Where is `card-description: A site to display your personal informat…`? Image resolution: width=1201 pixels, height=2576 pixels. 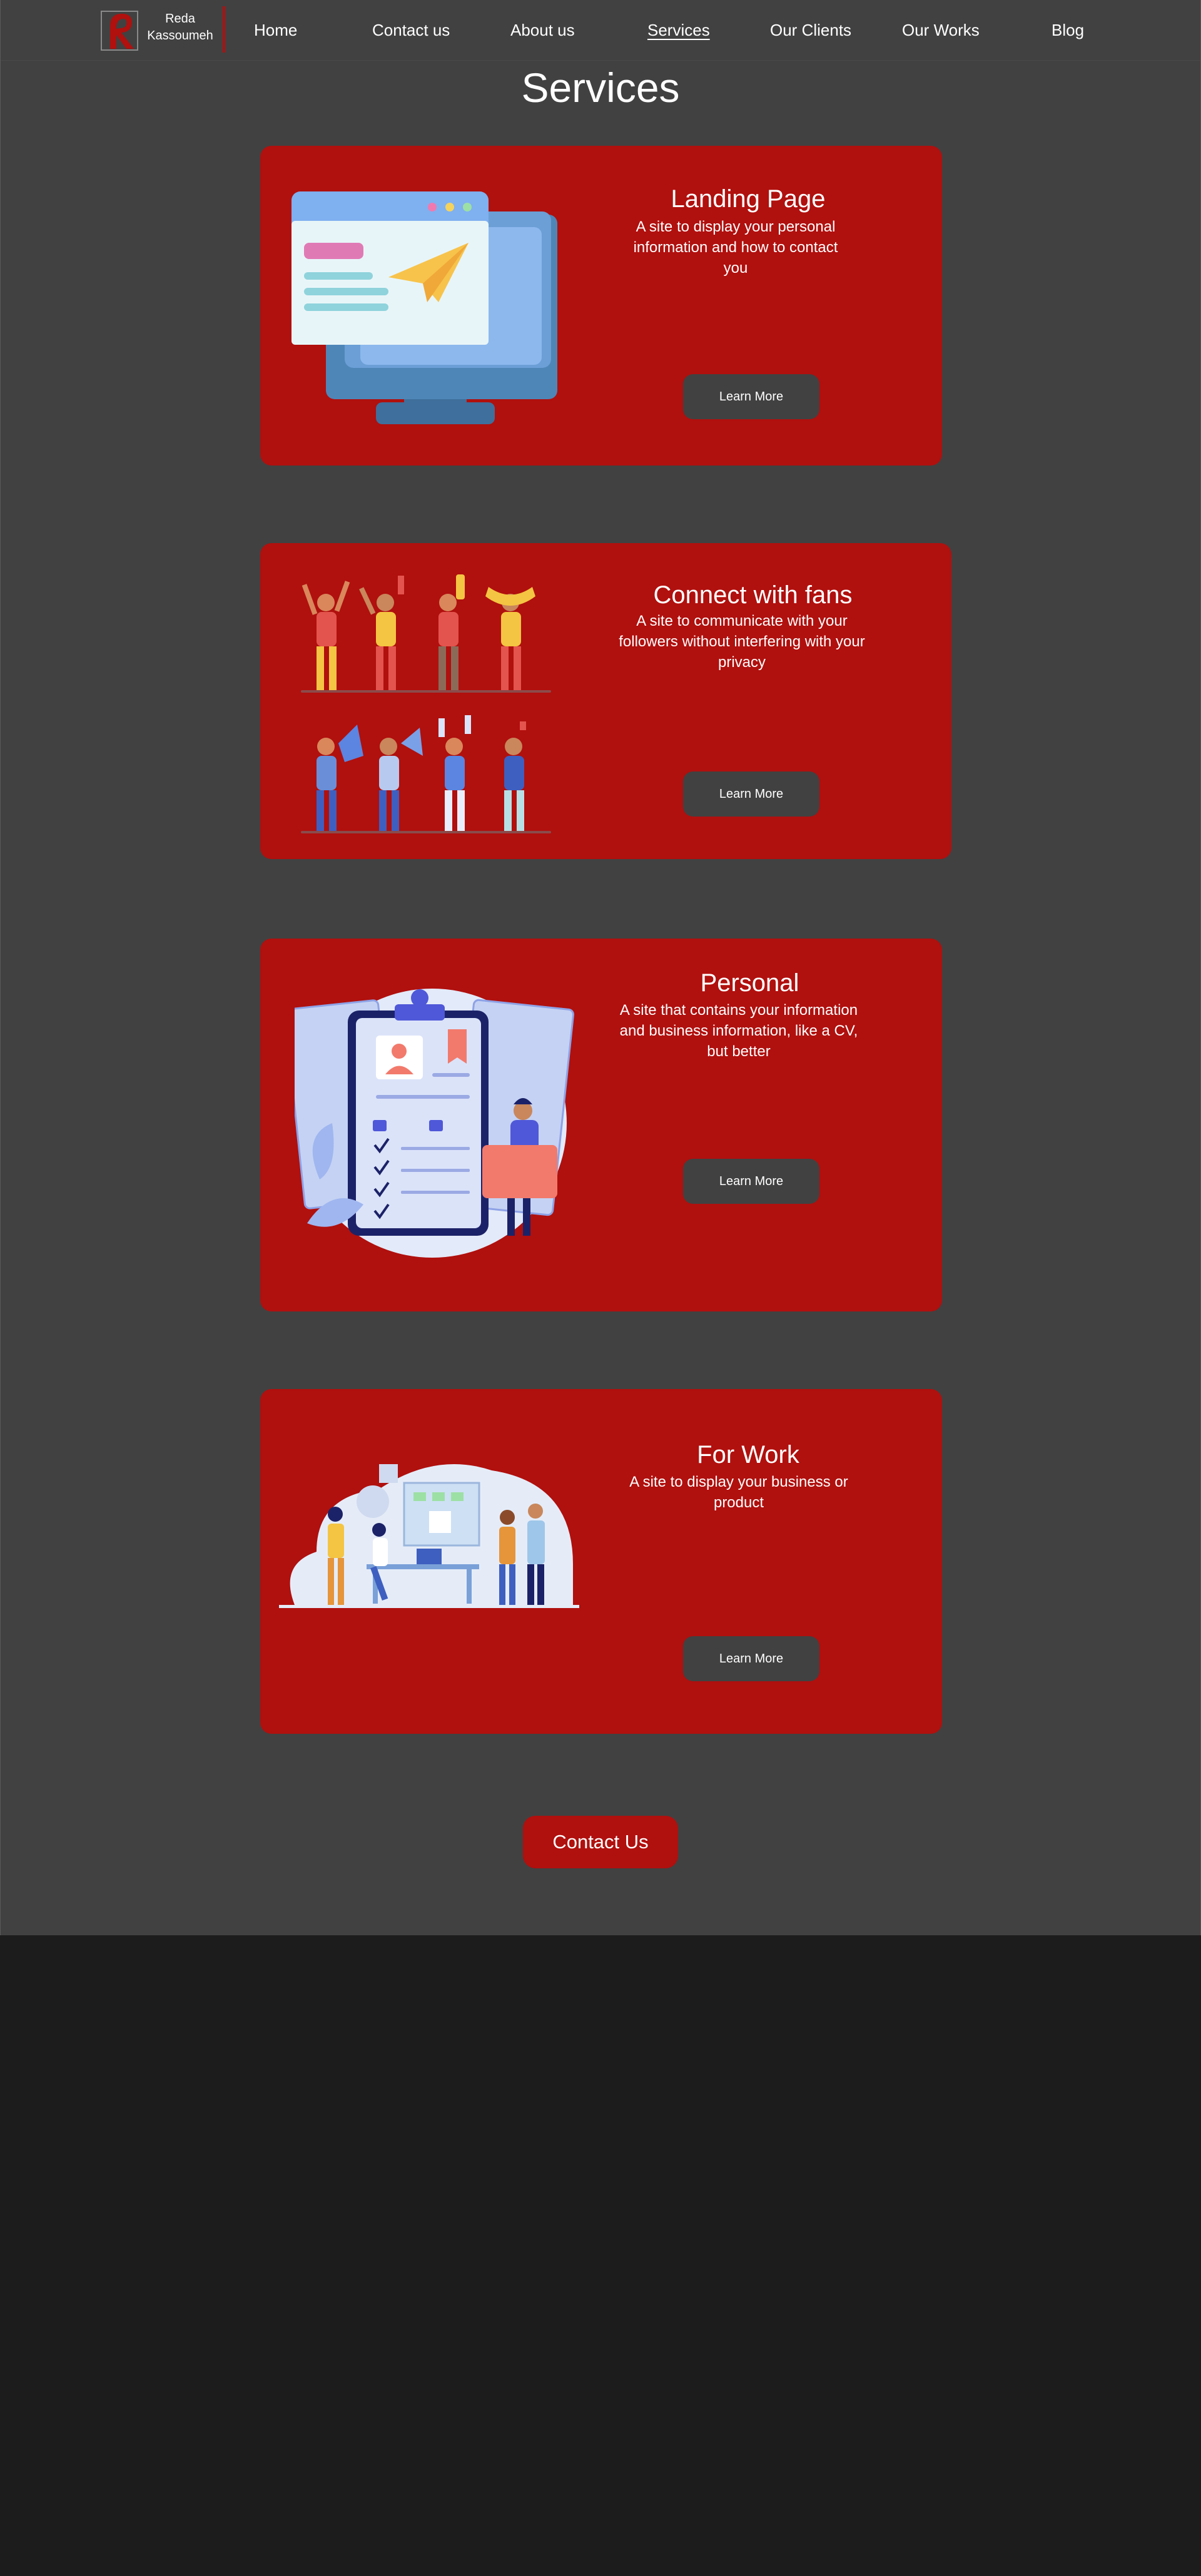 card-description: A site to display your personal informat… is located at coordinates (735, 247).